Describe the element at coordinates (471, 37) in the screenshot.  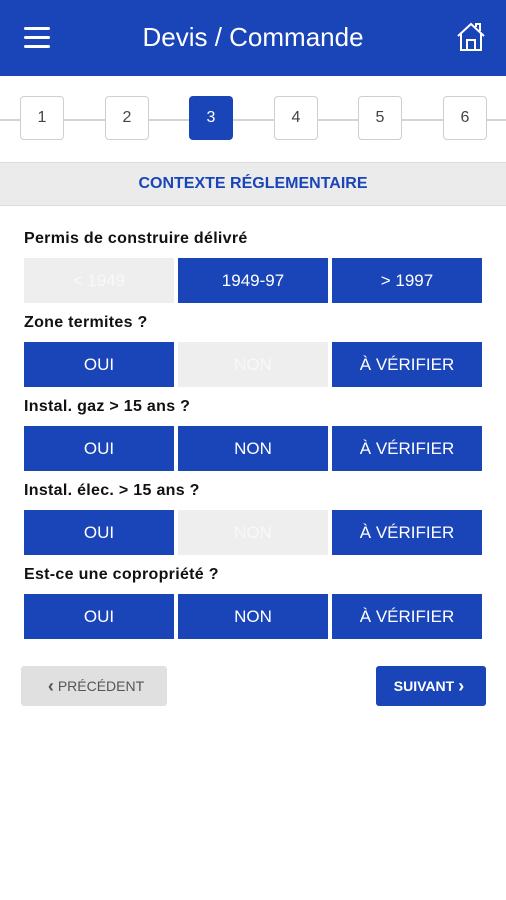
I see `home-icon` at that location.